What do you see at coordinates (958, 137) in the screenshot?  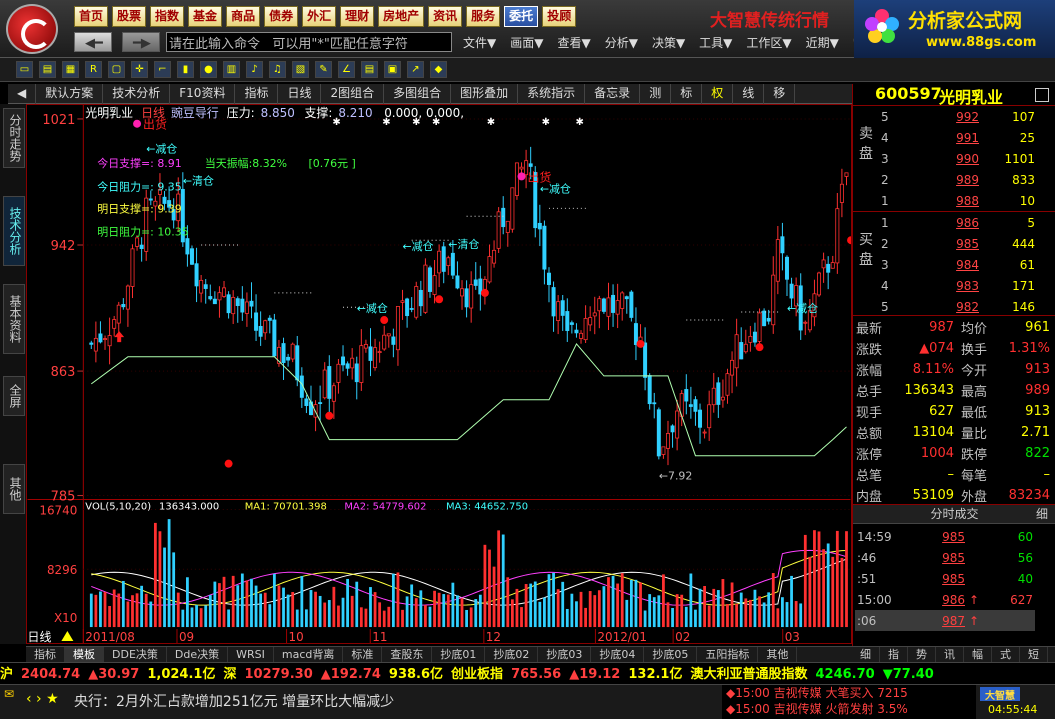 I see `sell-row: 4 991 25` at bounding box center [958, 137].